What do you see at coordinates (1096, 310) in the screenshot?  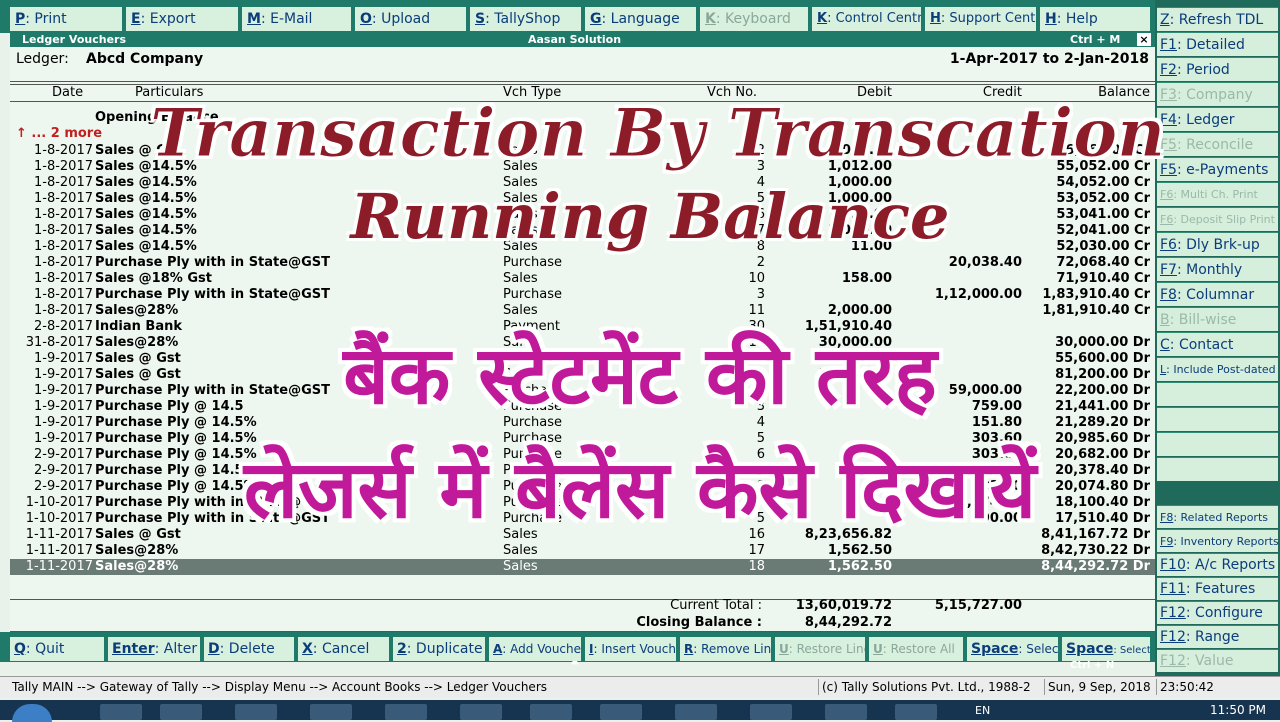 I see `cell-balance: 1,81,910.40 Cr` at bounding box center [1096, 310].